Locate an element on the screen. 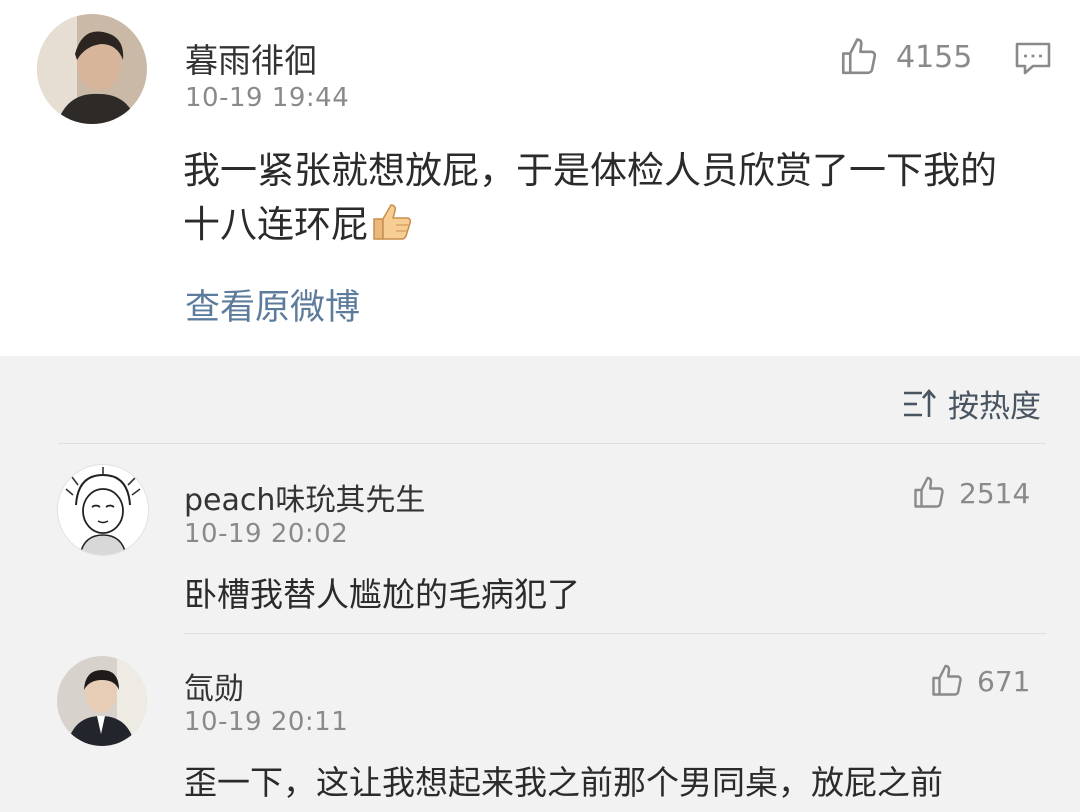 The image size is (1080, 812). comment-like-count: 2514 is located at coordinates (995, 493).